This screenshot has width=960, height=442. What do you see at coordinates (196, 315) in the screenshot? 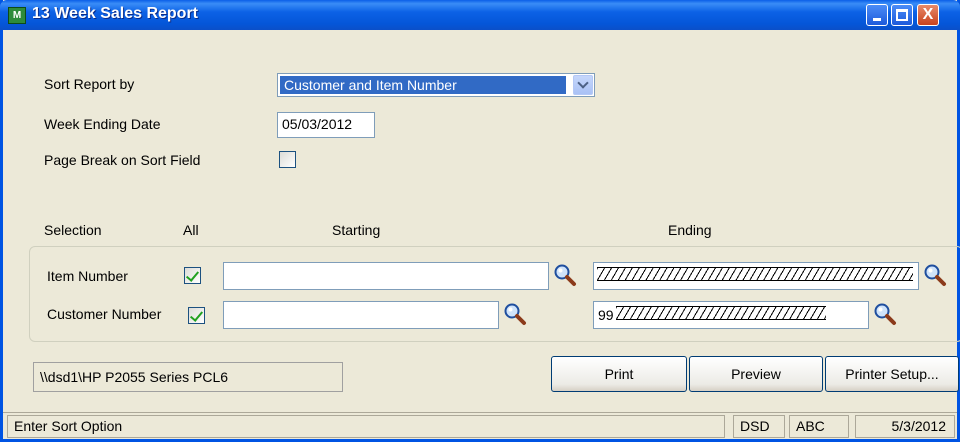
I see `customer-number-all-checkbox` at bounding box center [196, 315].